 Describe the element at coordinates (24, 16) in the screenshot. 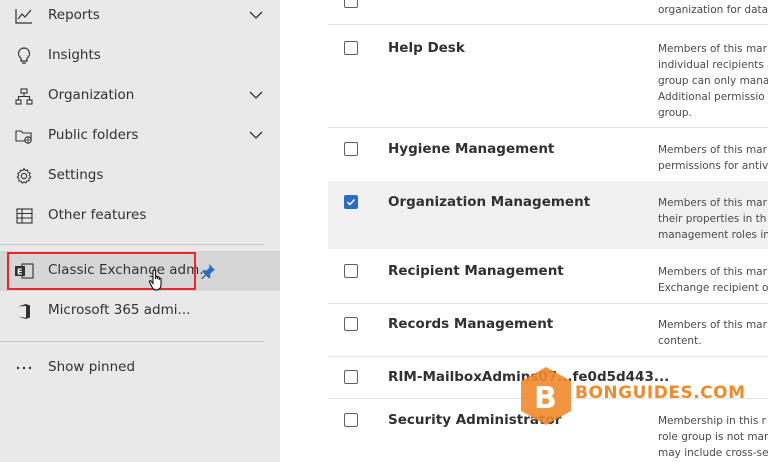

I see `chart-line-icon` at that location.